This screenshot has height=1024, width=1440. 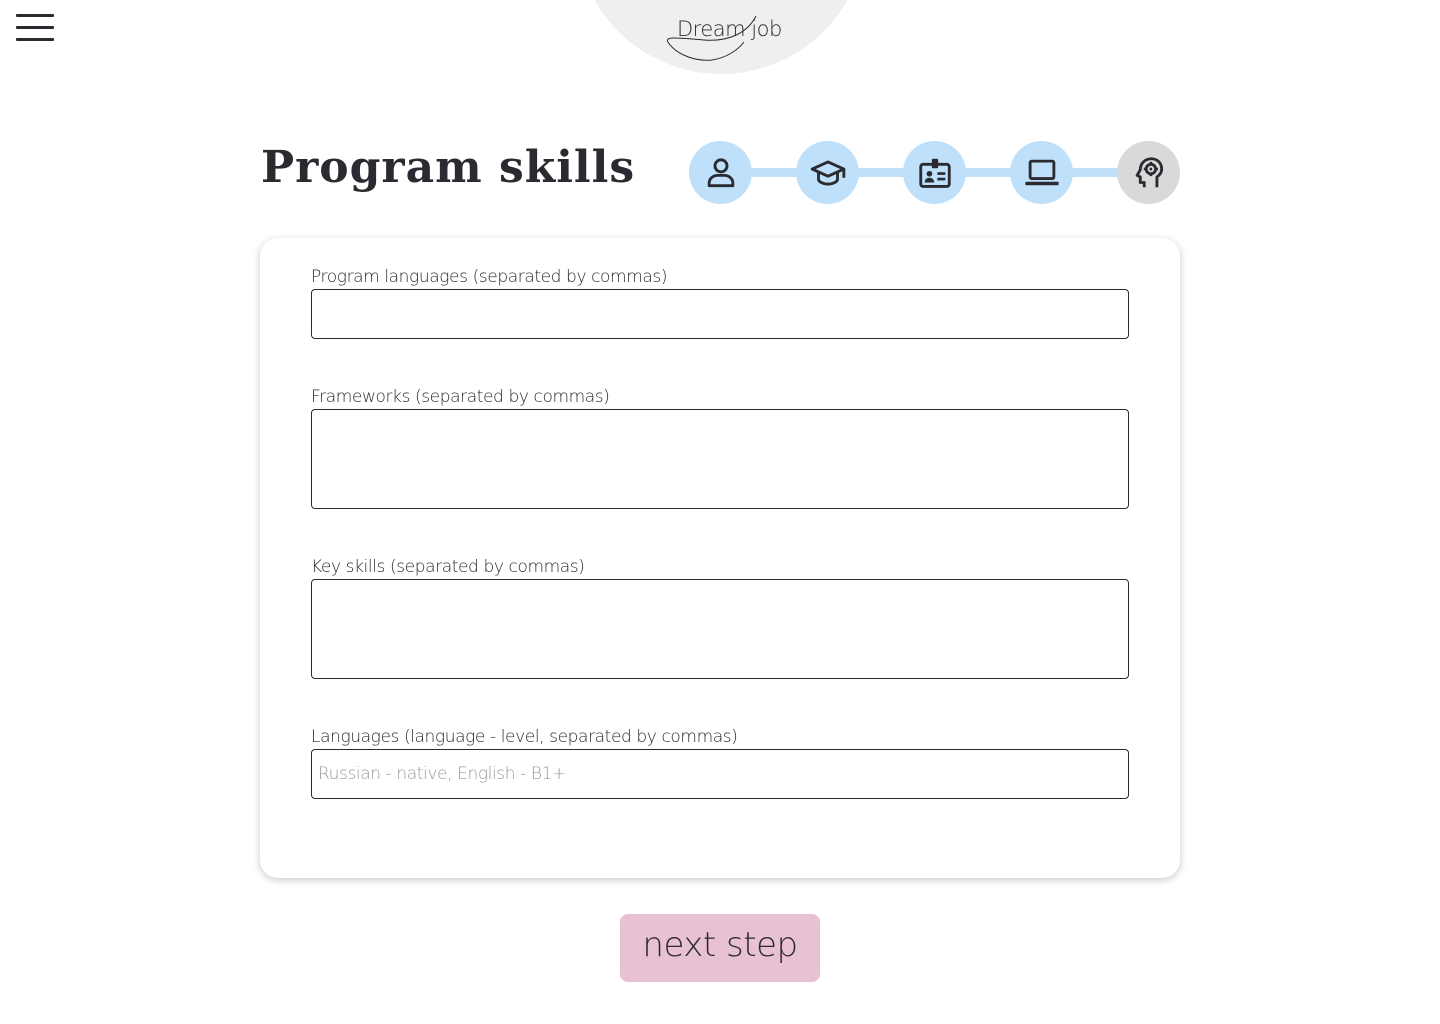 I want to click on step-personal, so click(x=720, y=172).